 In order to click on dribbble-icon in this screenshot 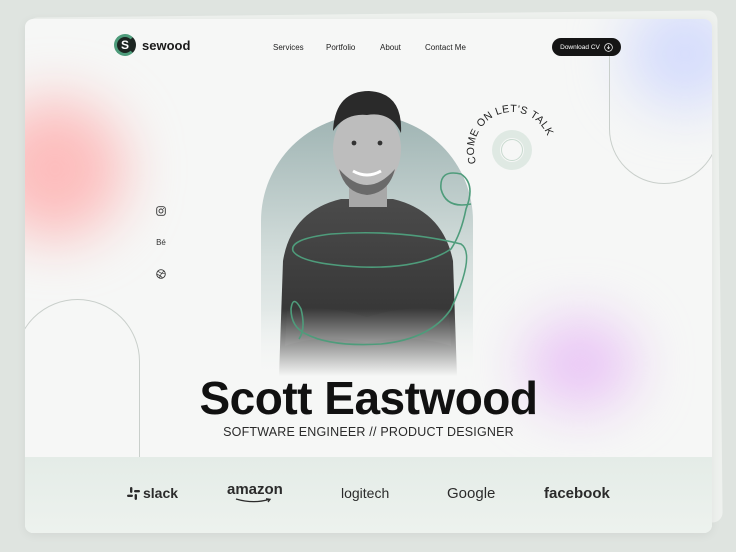, I will do `click(161, 274)`.